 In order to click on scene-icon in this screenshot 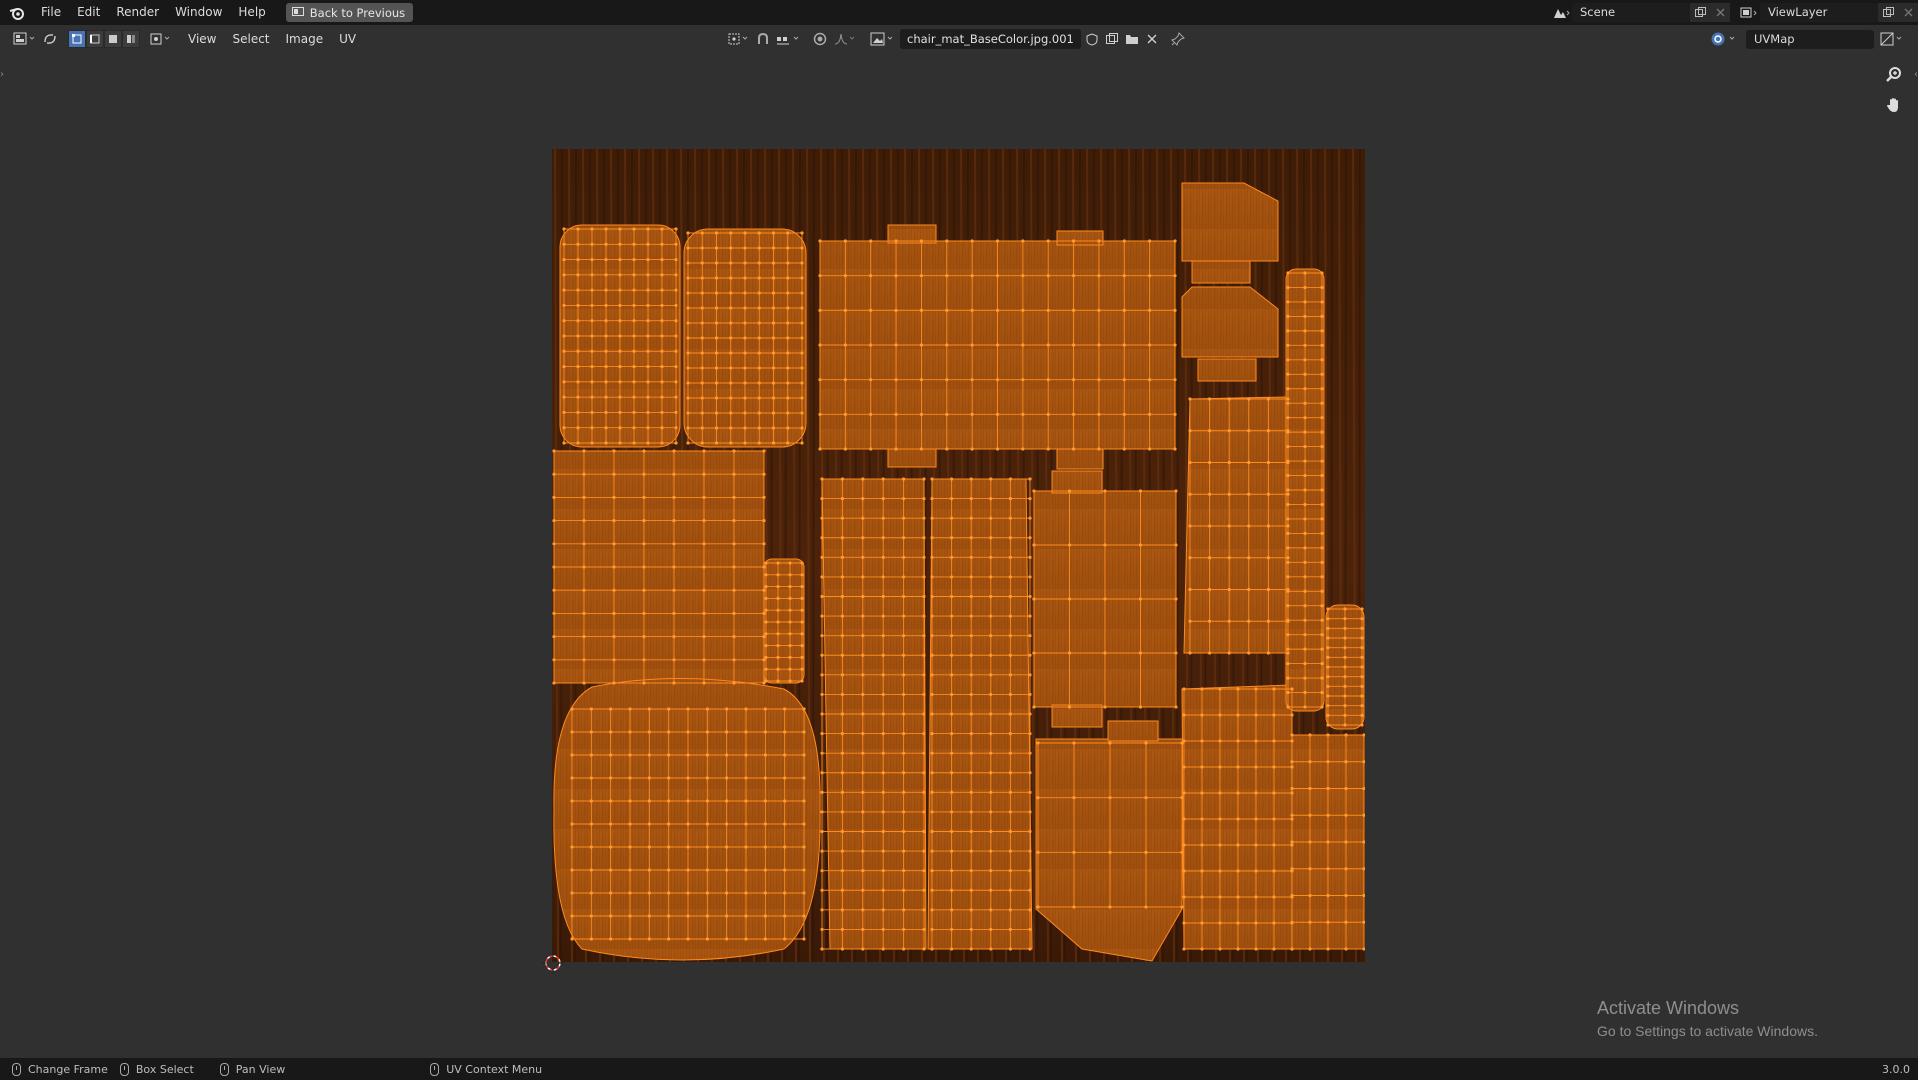, I will do `click(1561, 12)`.